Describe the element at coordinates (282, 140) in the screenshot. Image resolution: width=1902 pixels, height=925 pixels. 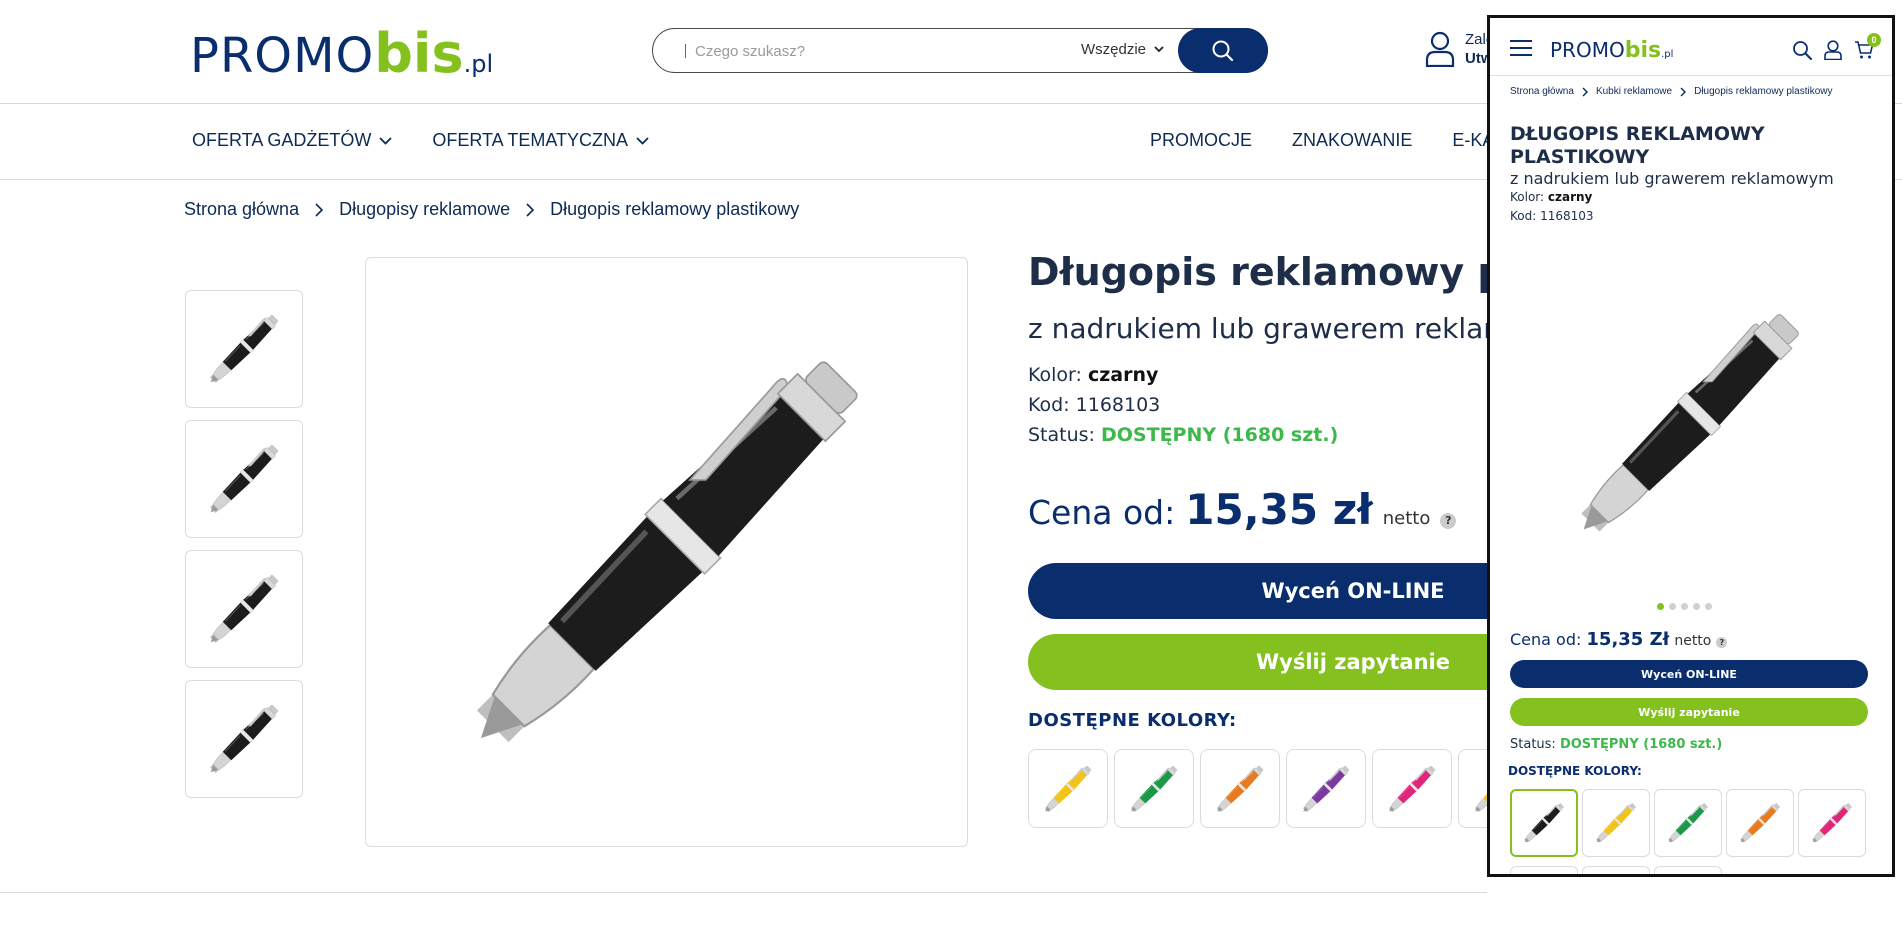
I see `nav-gadgets-label: OFERTA GADŻETÓW` at that location.